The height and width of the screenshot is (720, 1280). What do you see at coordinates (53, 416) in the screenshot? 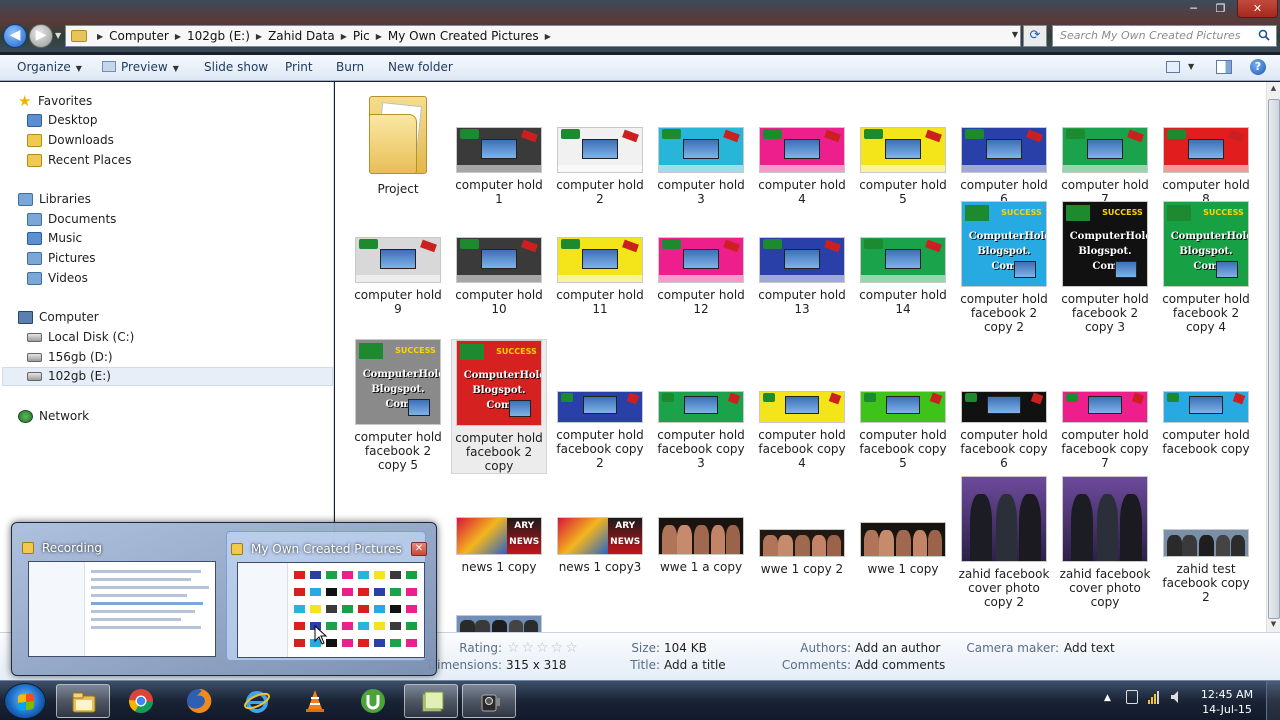
I see `nav-network: Network` at bounding box center [53, 416].